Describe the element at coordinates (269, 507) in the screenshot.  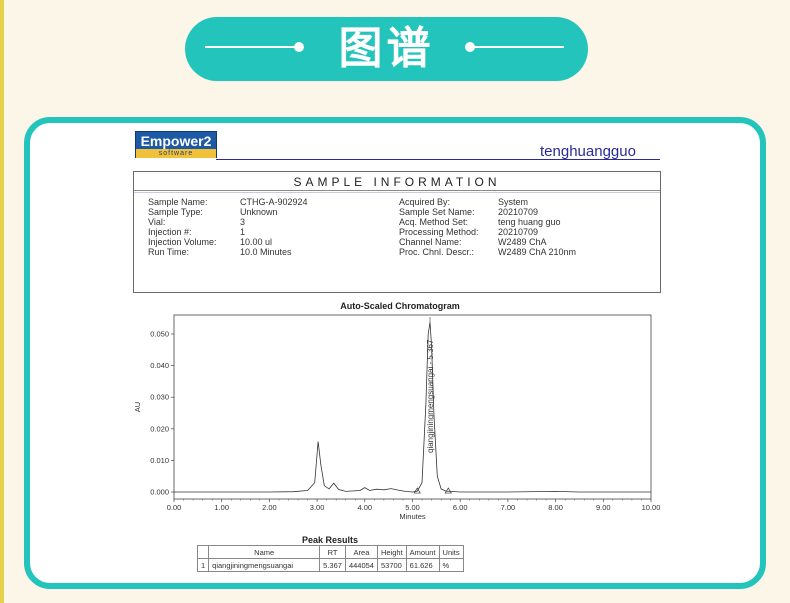
I see `x-tick-label: 2.00` at that location.